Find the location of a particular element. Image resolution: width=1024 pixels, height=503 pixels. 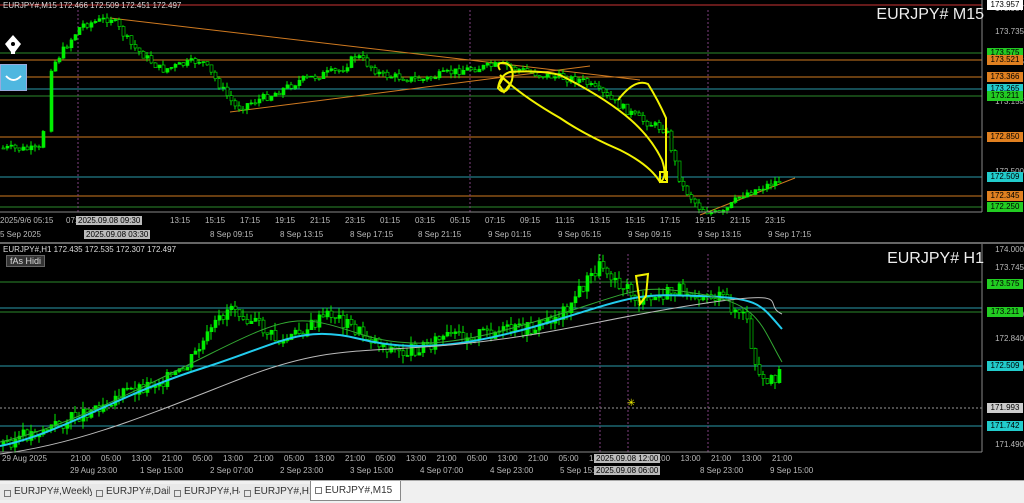

date-axis-label: 8 Sep 09:15 is located at coordinates (232, 234).